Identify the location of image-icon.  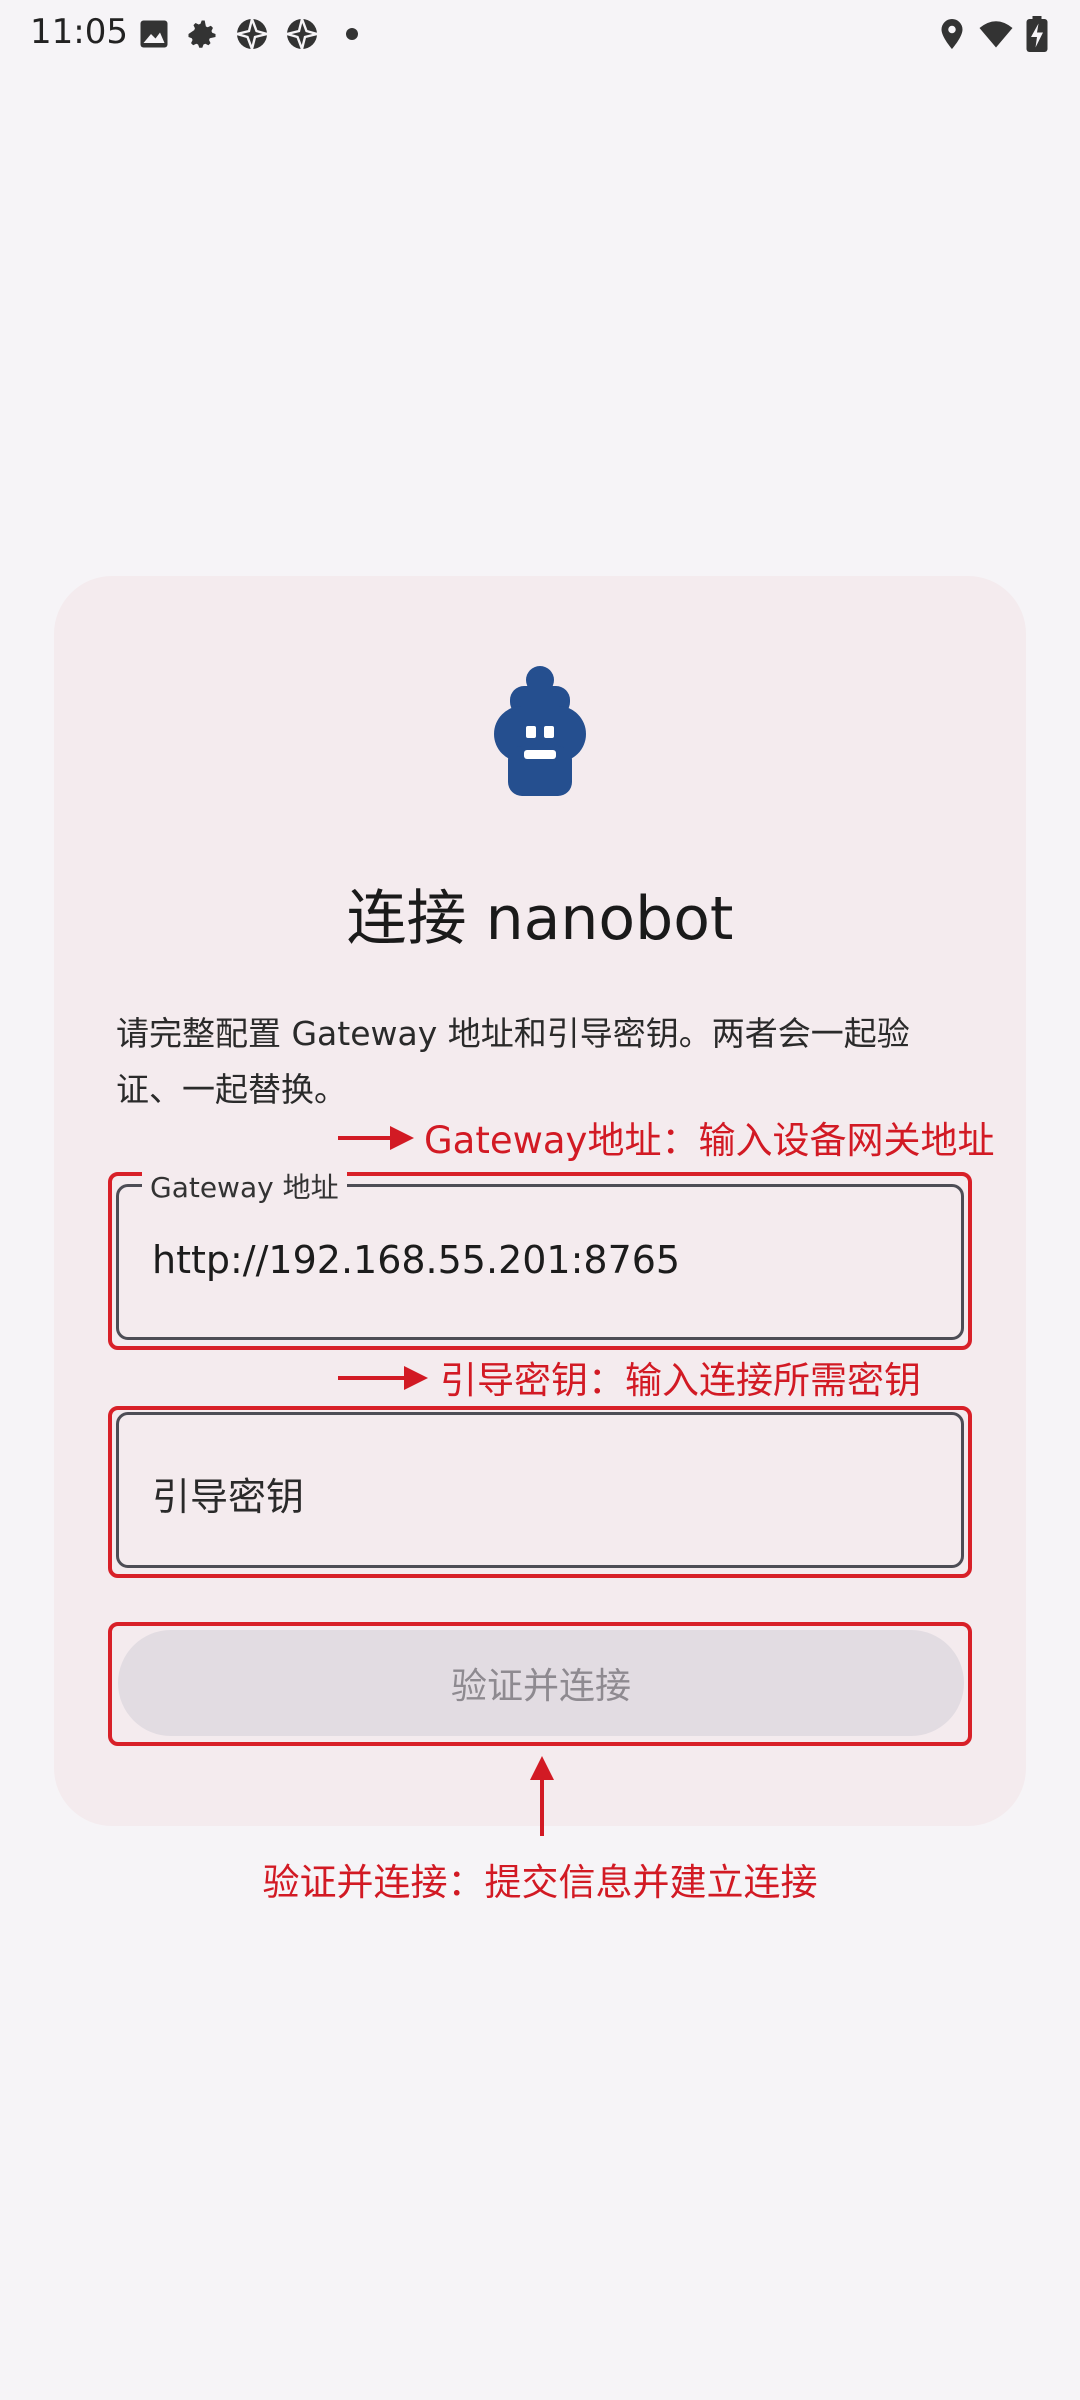
(154, 34).